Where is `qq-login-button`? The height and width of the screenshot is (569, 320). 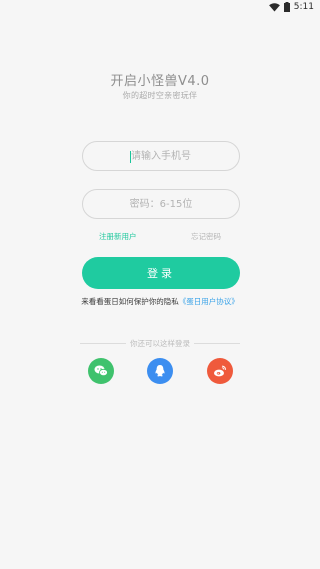
qq-login-button is located at coordinates (160, 371).